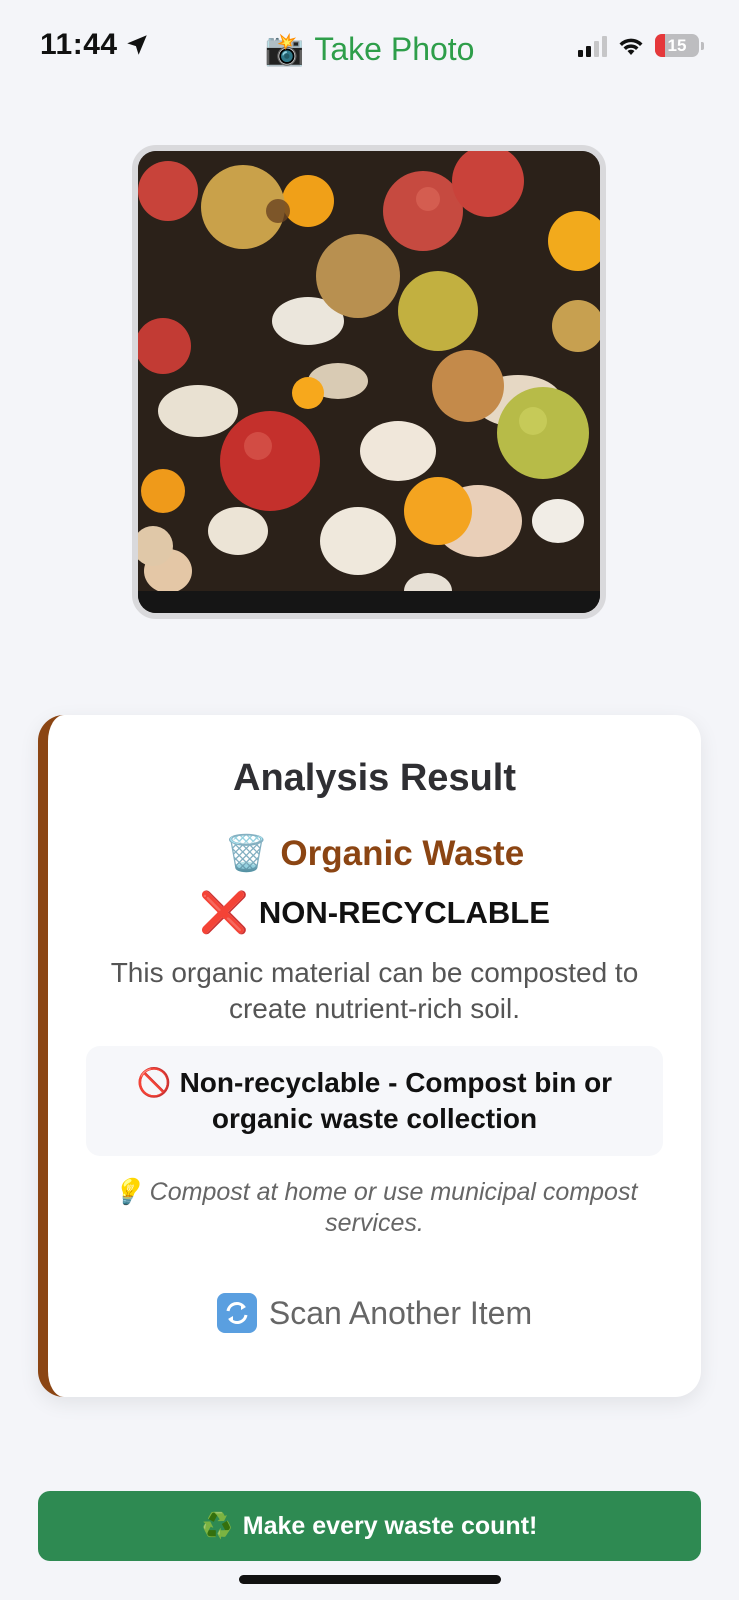  Describe the element at coordinates (402, 853) in the screenshot. I see `category-label: Organic Waste` at that location.